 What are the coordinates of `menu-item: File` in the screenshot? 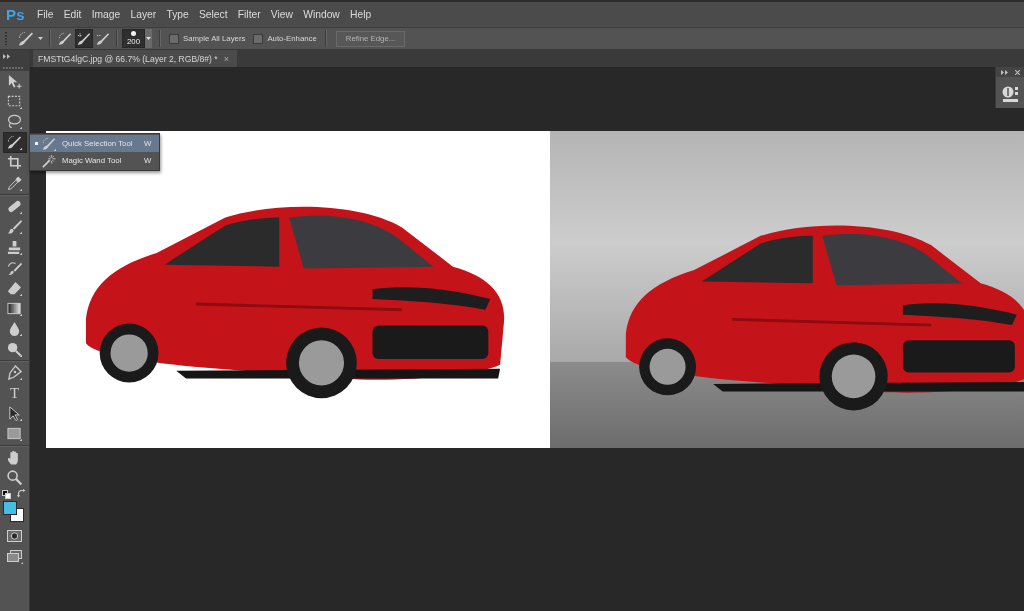 It's located at (45, 14).